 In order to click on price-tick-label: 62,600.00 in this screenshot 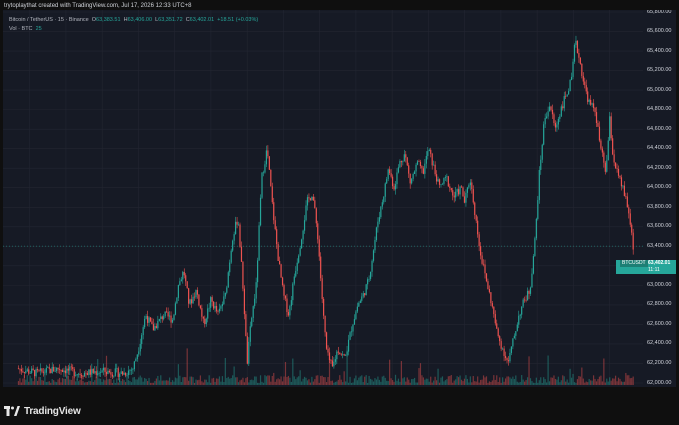, I will do `click(659, 323)`.